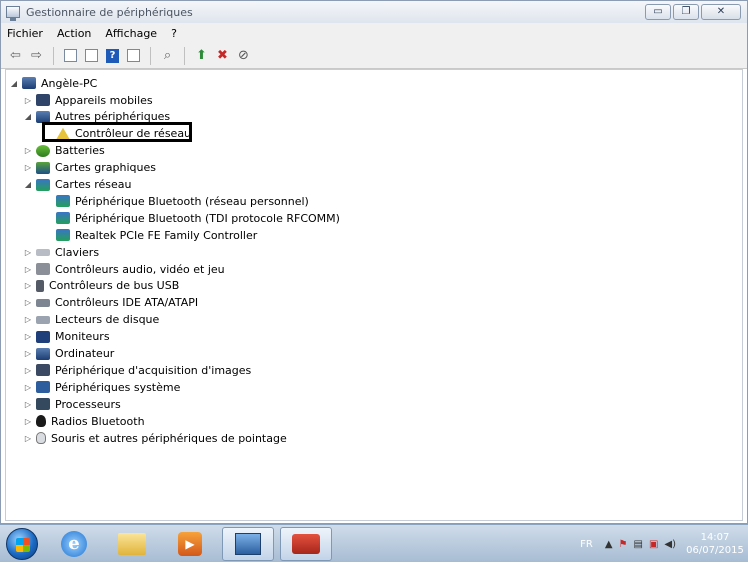 This screenshot has width=748, height=563. What do you see at coordinates (43, 336) in the screenshot?
I see `monitor-icon` at bounding box center [43, 336].